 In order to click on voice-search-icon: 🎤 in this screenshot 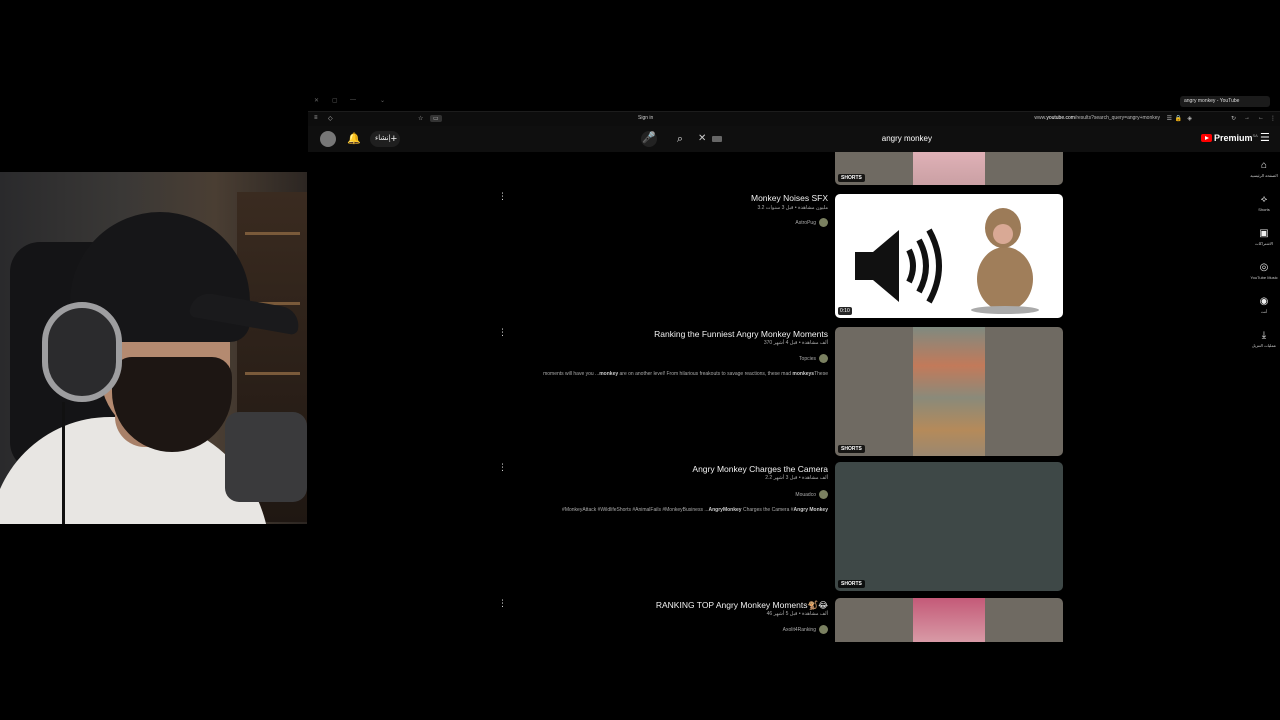, I will do `click(649, 139)`.